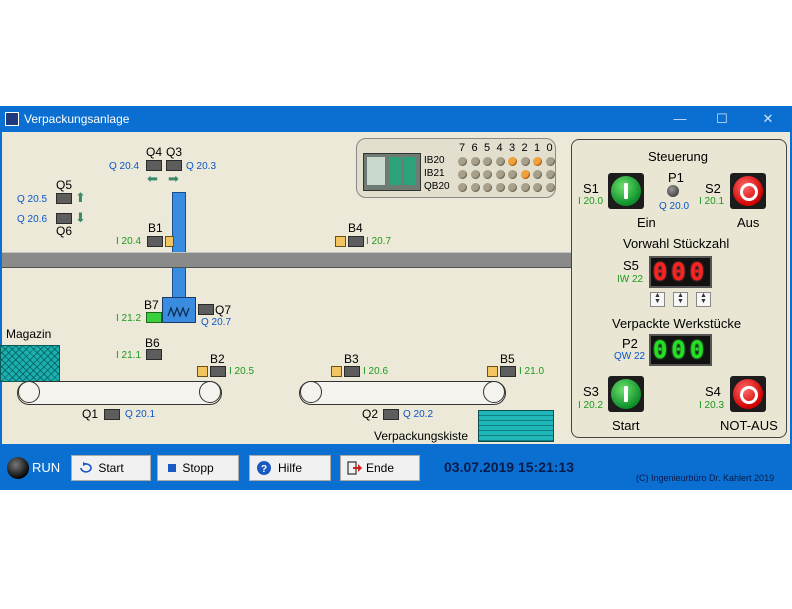 This screenshot has width=792, height=609. What do you see at coordinates (630, 279) in the screenshot?
I see `s5-address: IW 22` at bounding box center [630, 279].